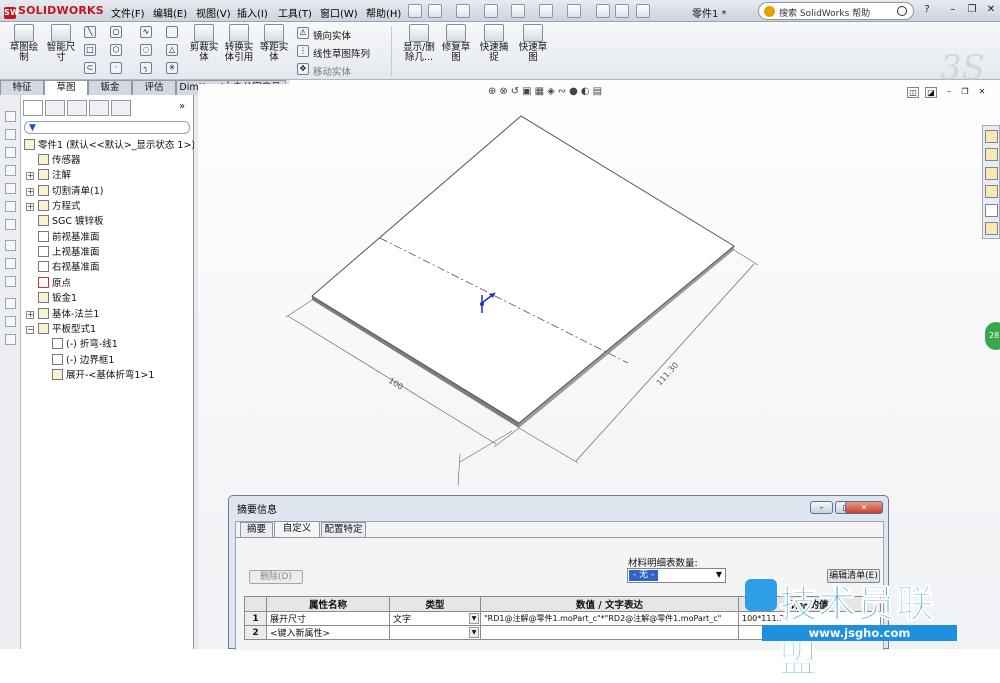 This screenshot has height=683, width=1000. Describe the element at coordinates (10, 206) in the screenshot. I see `chamfer-icon` at that location.